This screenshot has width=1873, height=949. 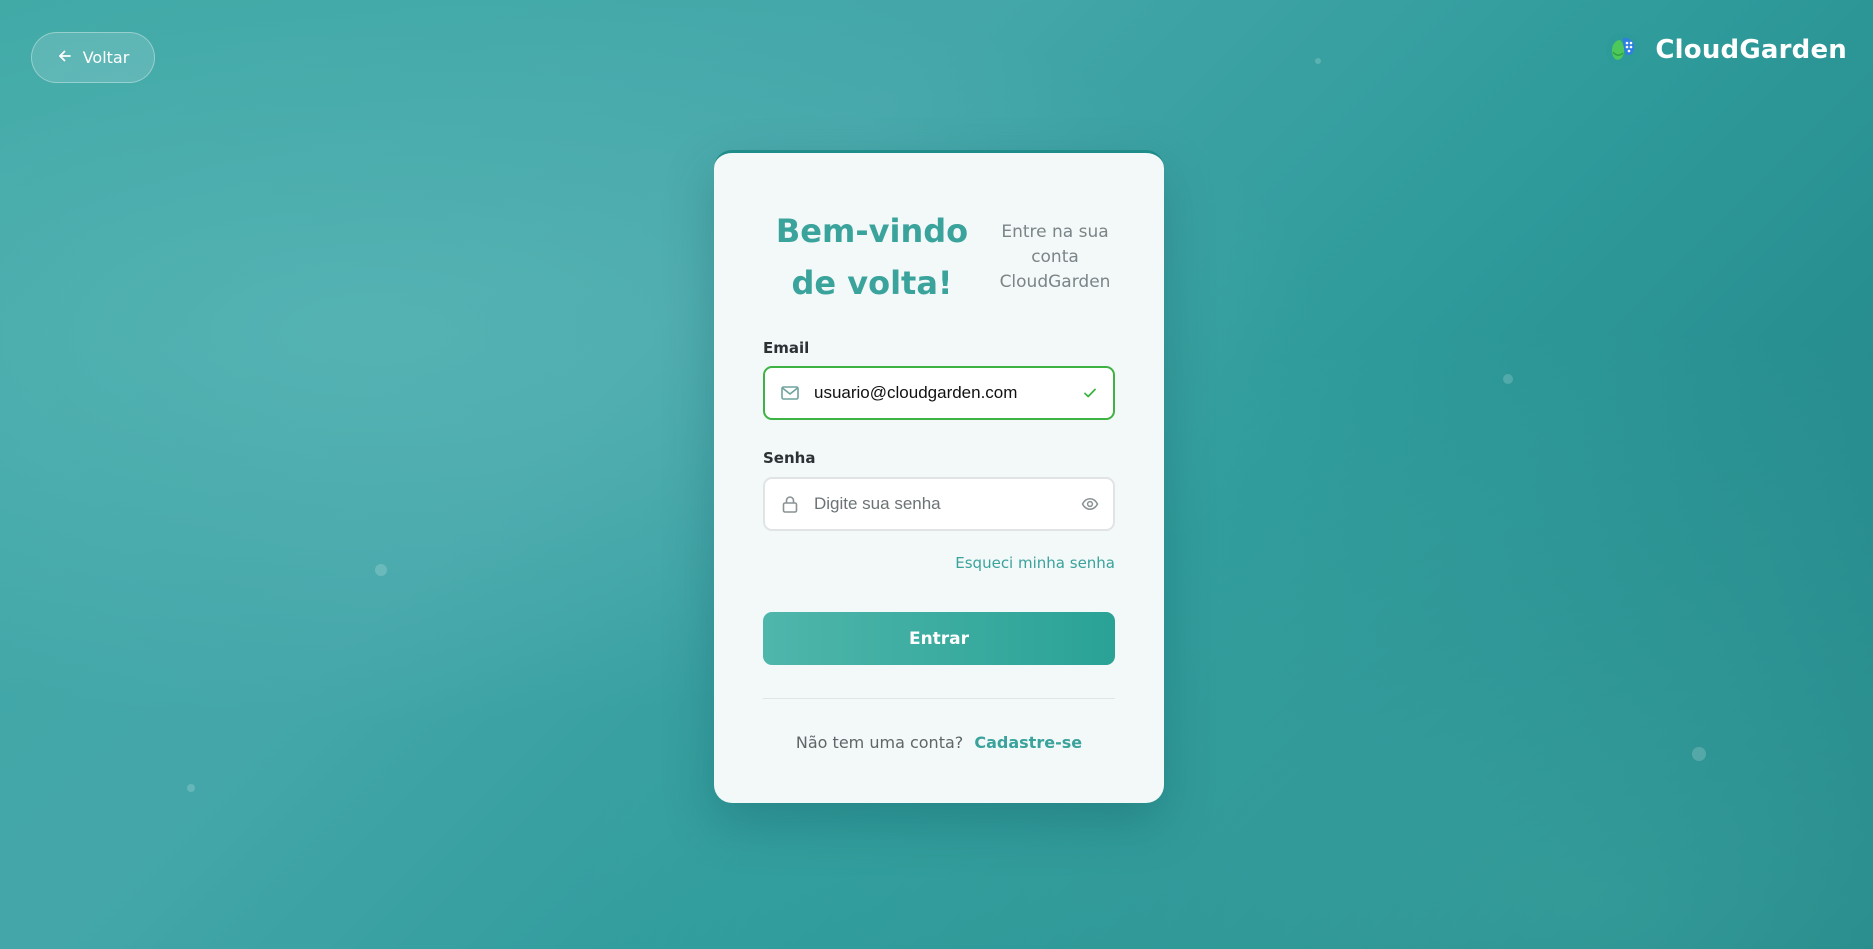 What do you see at coordinates (65, 58) in the screenshot?
I see `arrow-left-icon` at bounding box center [65, 58].